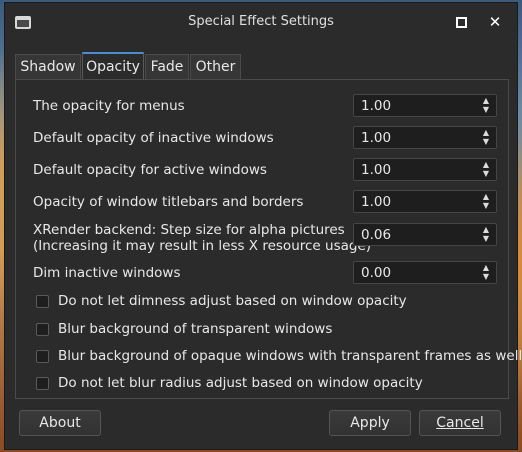  I want to click on menu-opacity-spinbox: 1.00 ▲ ▼, so click(425, 105).